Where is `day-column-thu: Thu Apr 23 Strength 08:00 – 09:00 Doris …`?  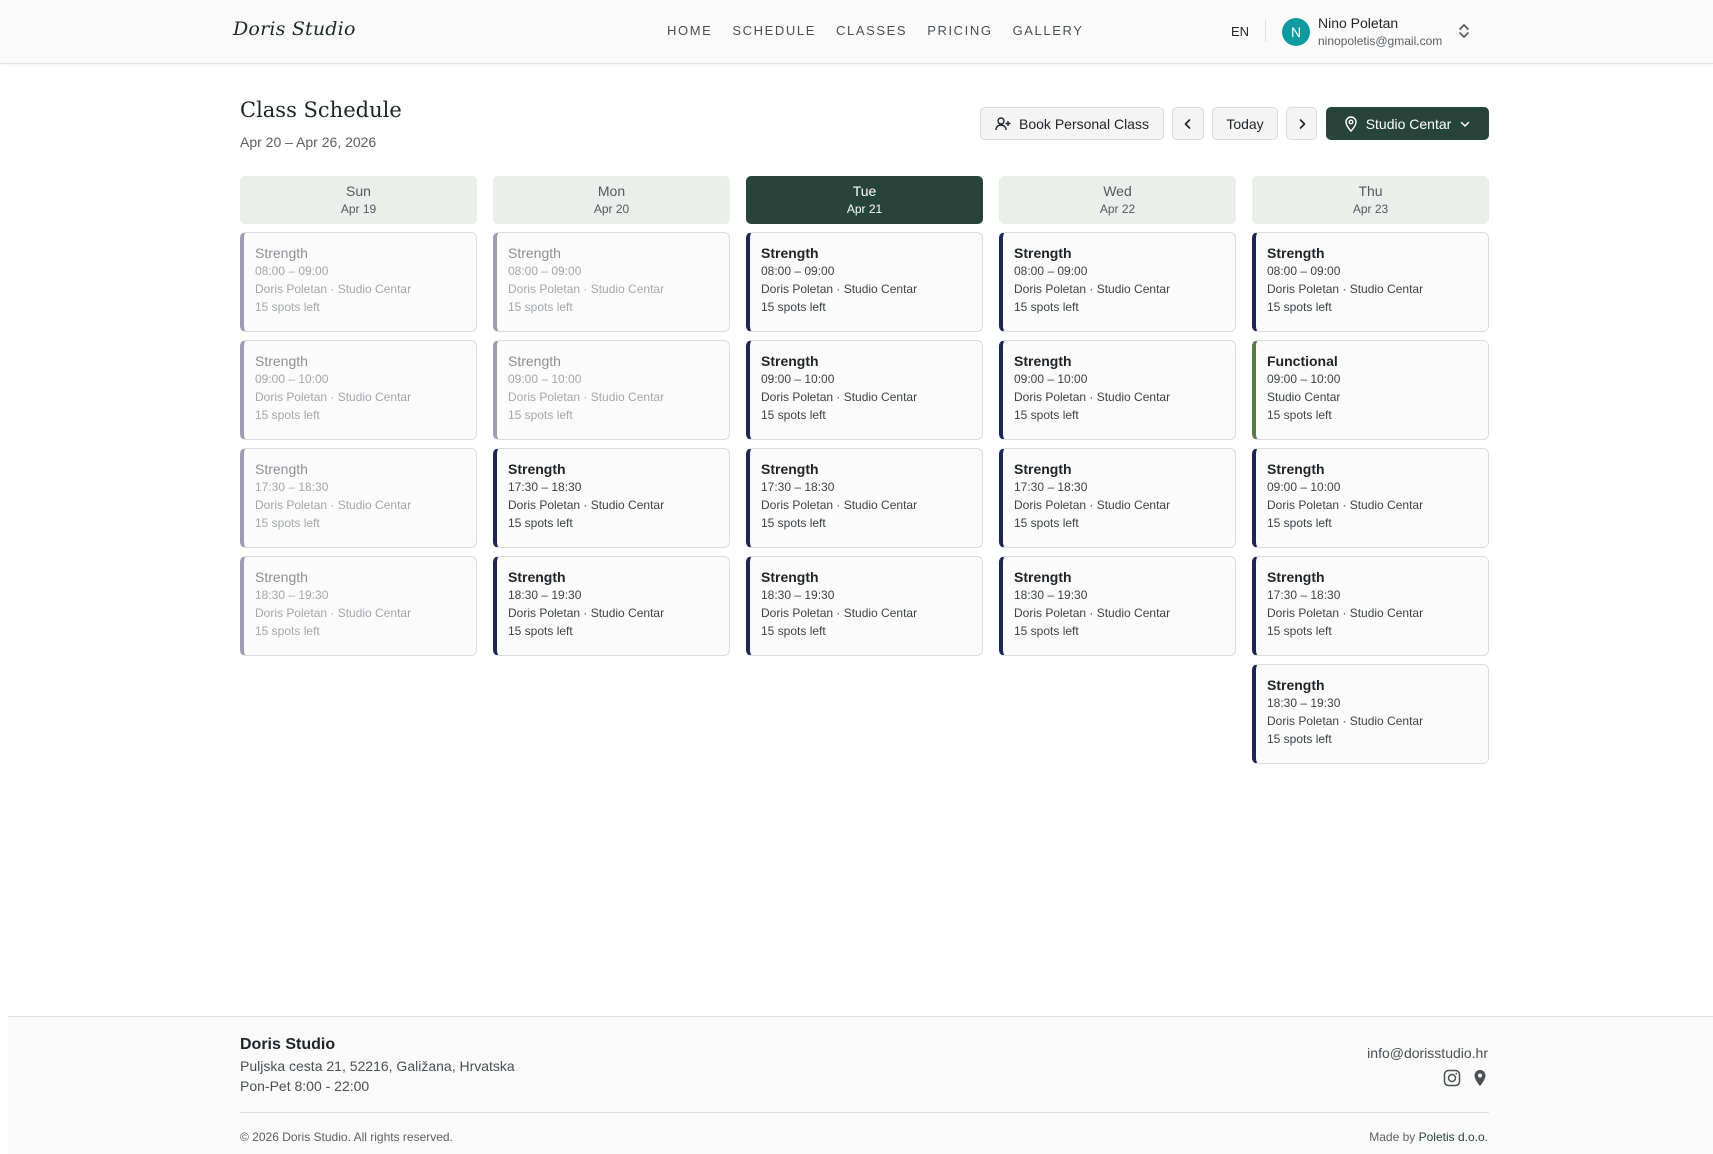 day-column-thu: Thu Apr 23 Strength 08:00 – 09:00 Doris … is located at coordinates (1370, 470).